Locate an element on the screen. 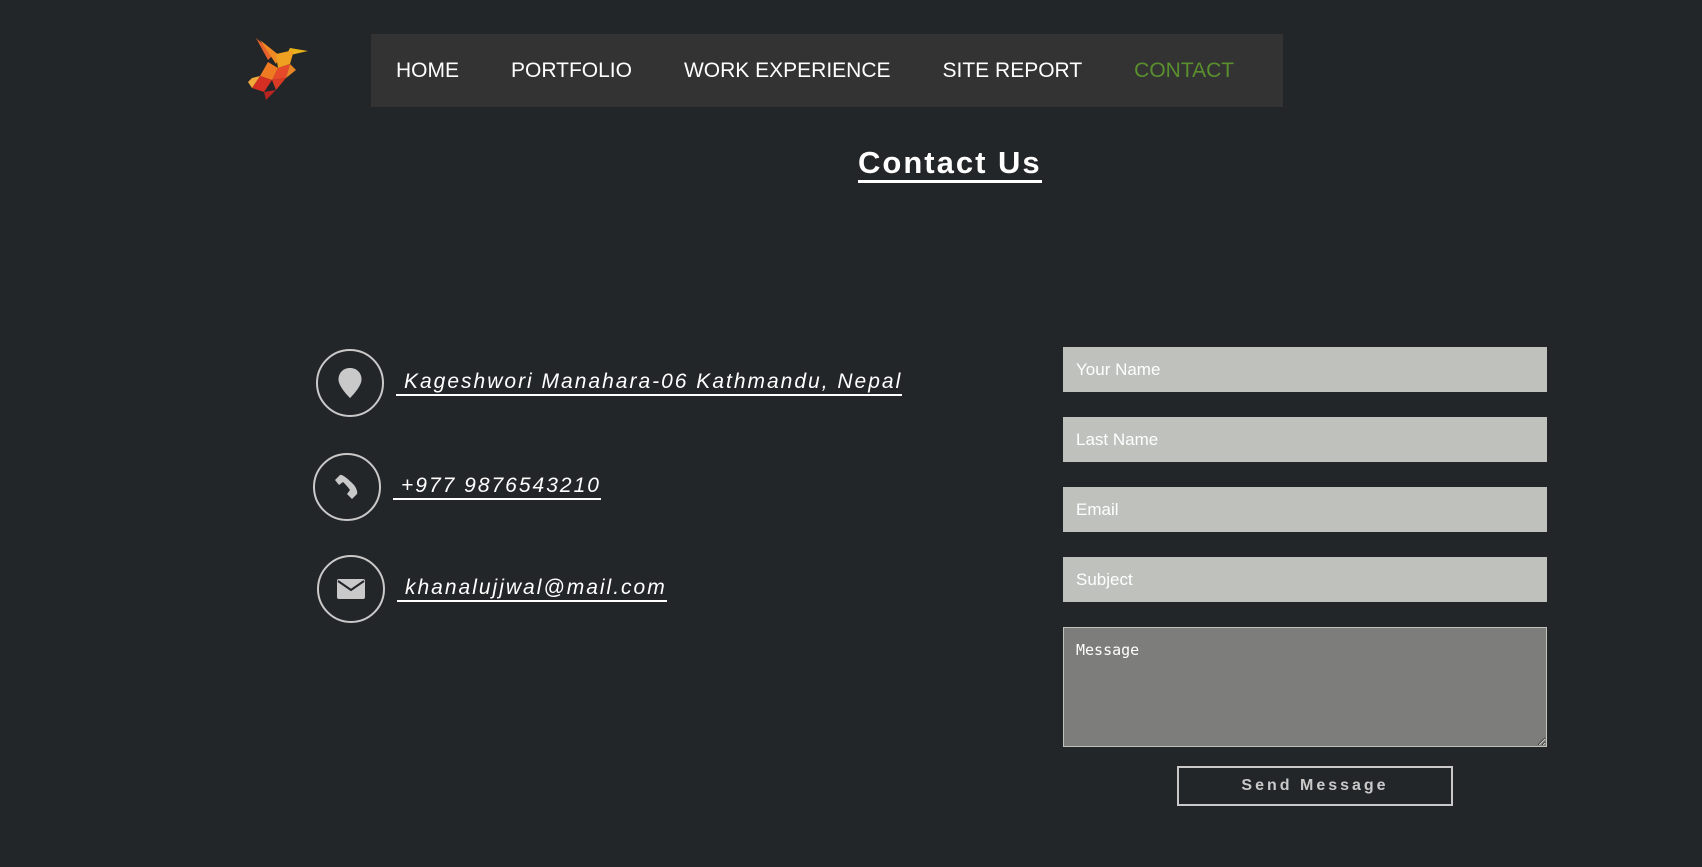 The image size is (1702, 867). last-name-input is located at coordinates (1305, 439).